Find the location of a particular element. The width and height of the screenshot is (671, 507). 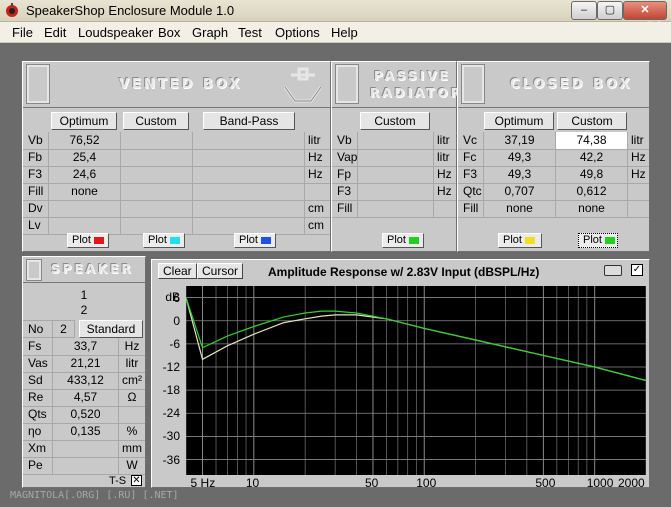

maximize-button: ▢ is located at coordinates (610, 10).